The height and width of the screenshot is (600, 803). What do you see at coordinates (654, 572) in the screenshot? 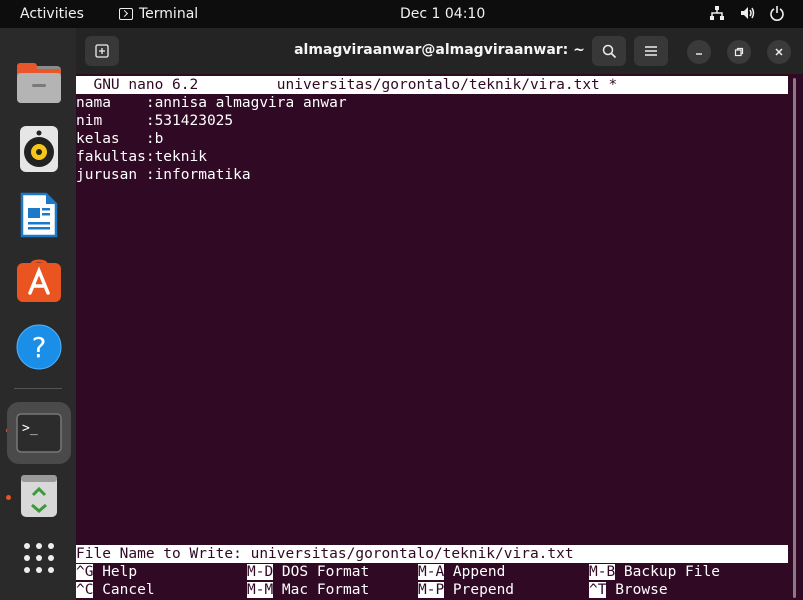
I see `shortcut-backup-file: M-B Backup File` at bounding box center [654, 572].